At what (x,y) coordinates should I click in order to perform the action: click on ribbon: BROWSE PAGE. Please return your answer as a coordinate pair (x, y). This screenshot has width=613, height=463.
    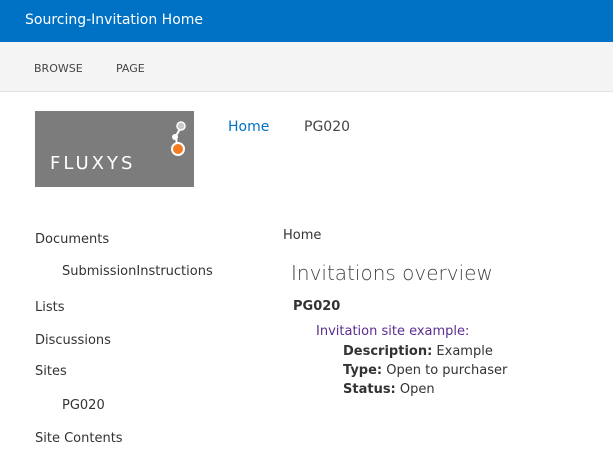
    Looking at the image, I should click on (306, 67).